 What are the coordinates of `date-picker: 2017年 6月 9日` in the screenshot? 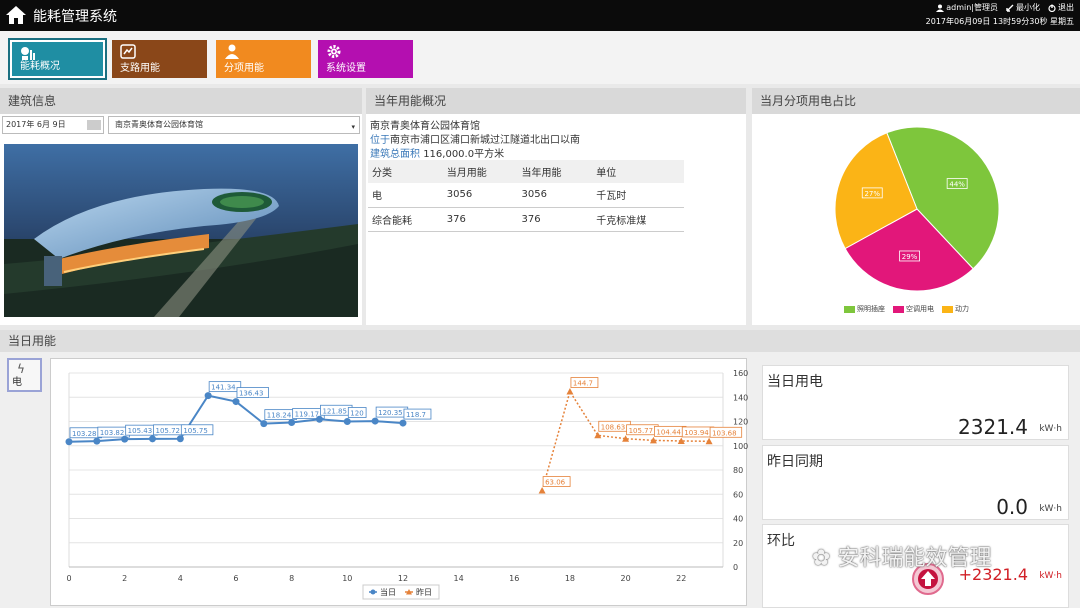 It's located at (53, 125).